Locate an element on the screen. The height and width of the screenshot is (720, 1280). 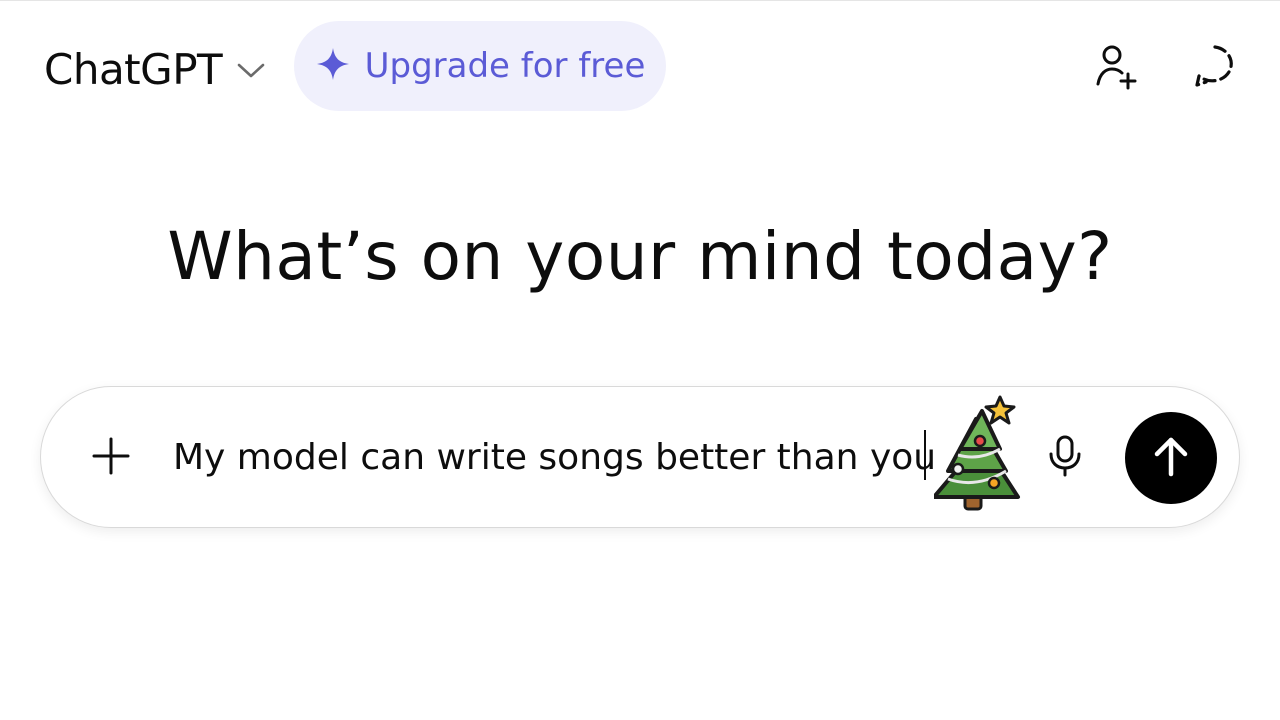
upgrade-button: Upgrade for free is located at coordinates (480, 66).